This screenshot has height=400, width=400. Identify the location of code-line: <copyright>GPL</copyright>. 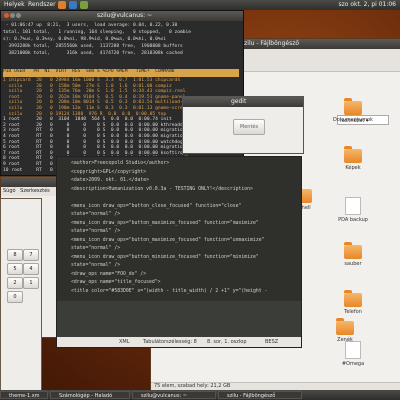
(109, 172).